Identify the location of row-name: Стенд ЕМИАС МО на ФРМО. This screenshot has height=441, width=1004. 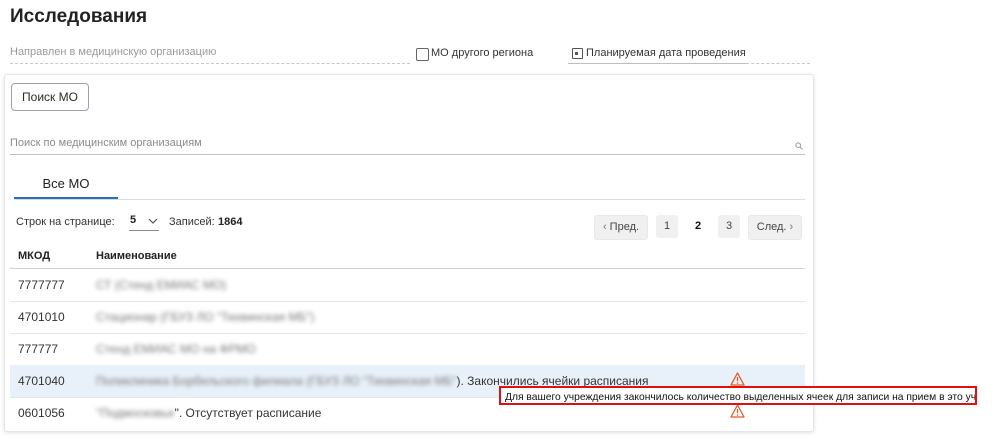
(176, 349).